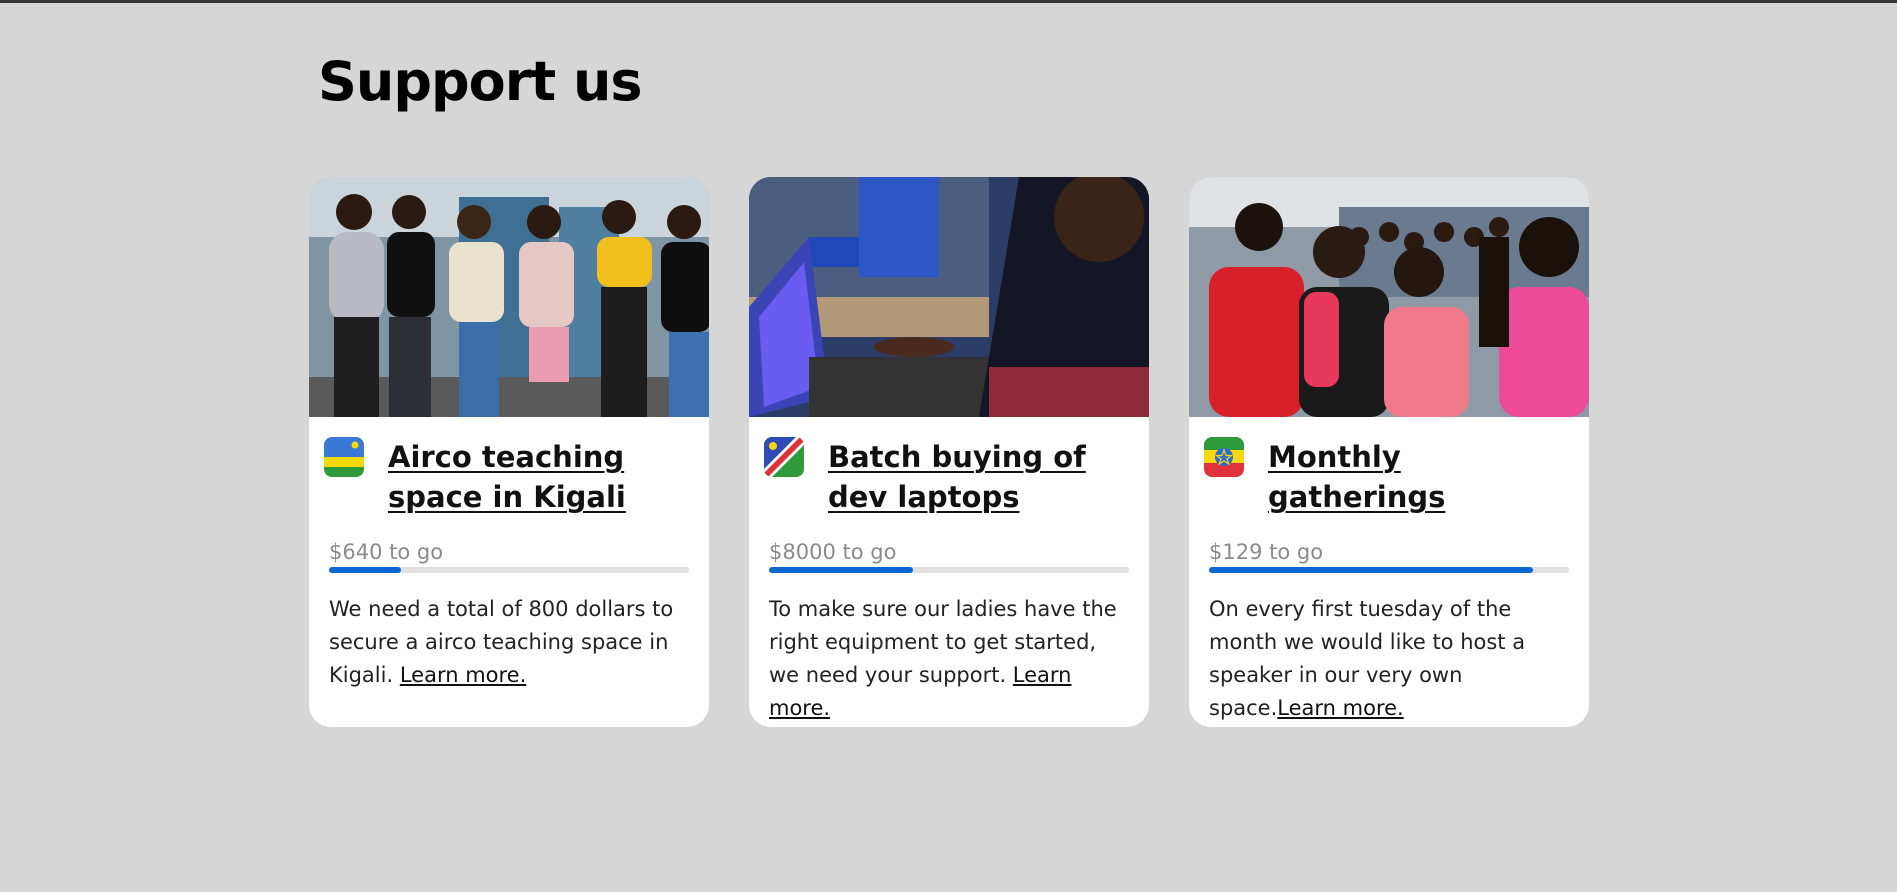 Image resolution: width=1897 pixels, height=892 pixels. I want to click on card-title-link: Monthly gatherings, so click(1420, 477).